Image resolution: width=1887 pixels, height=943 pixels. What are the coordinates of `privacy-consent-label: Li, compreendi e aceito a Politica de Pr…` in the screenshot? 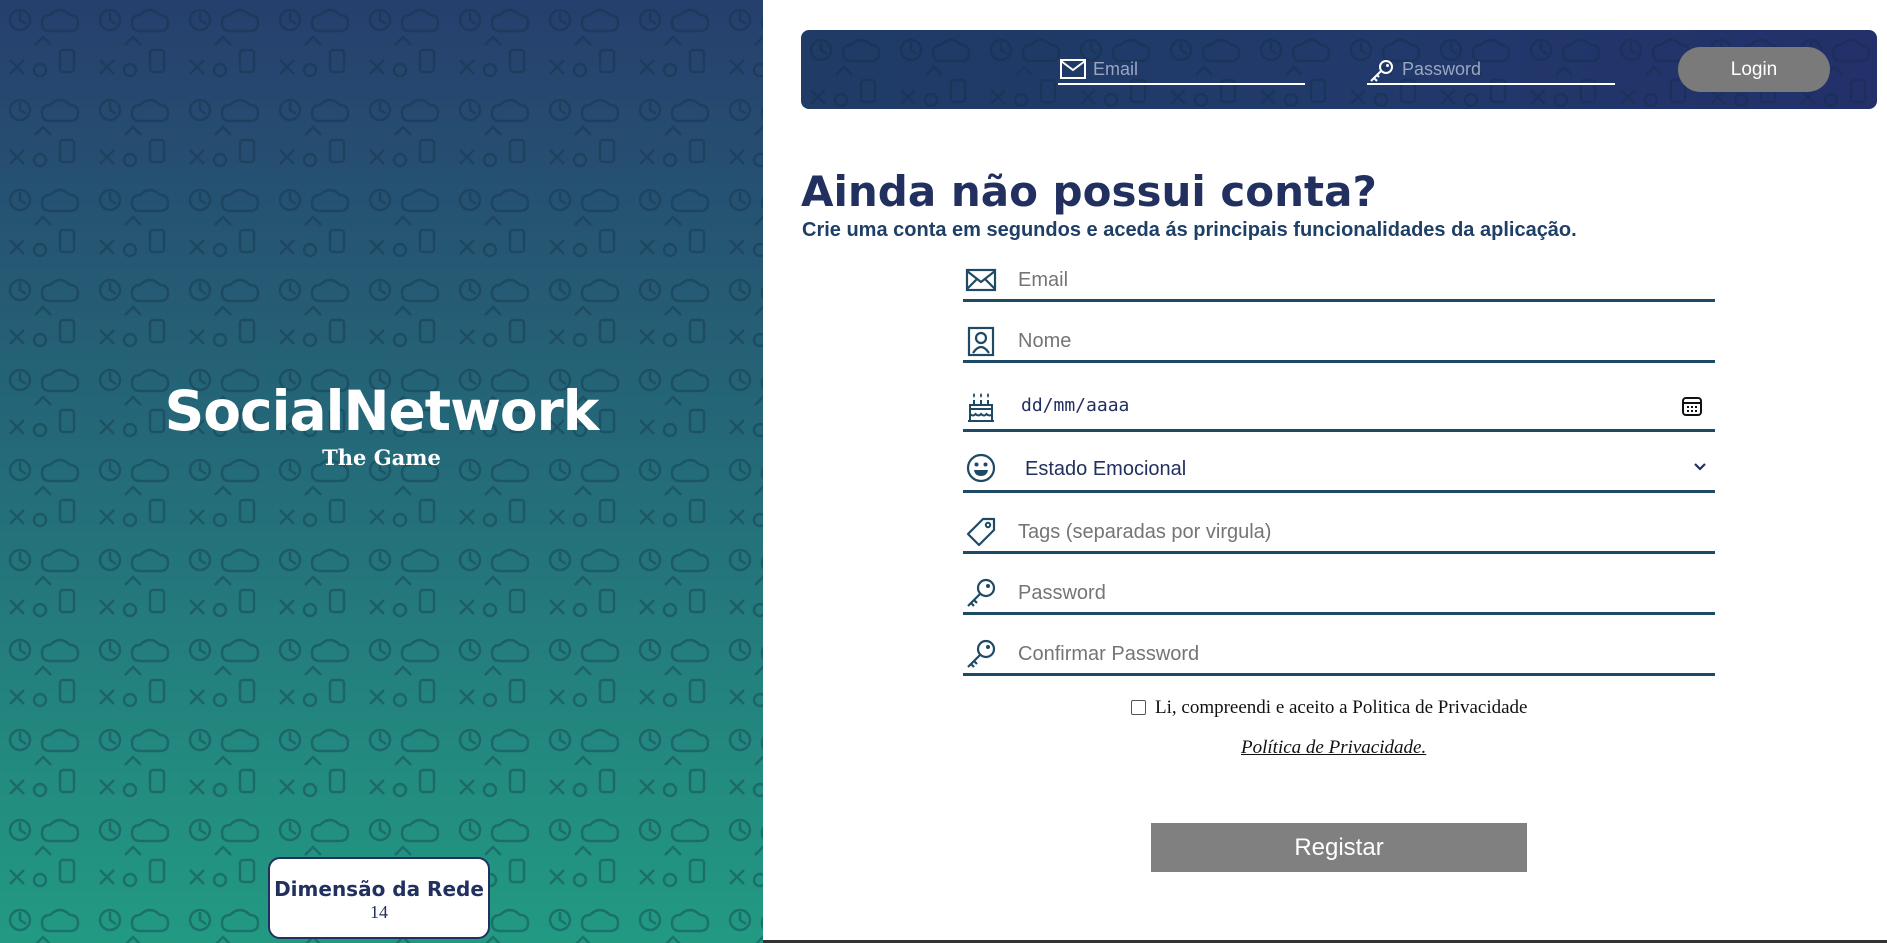 It's located at (1341, 707).